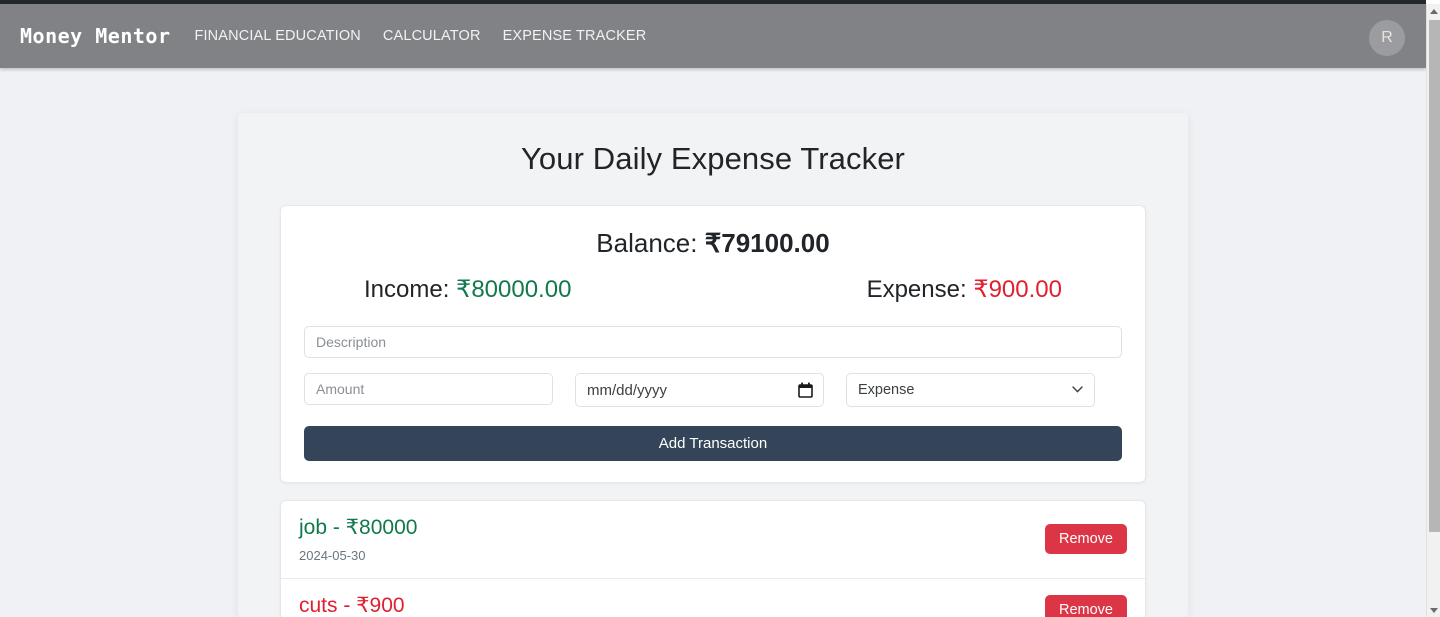 The width and height of the screenshot is (1440, 617). I want to click on table-row: cuts - ₹900 Remove, so click(713, 598).